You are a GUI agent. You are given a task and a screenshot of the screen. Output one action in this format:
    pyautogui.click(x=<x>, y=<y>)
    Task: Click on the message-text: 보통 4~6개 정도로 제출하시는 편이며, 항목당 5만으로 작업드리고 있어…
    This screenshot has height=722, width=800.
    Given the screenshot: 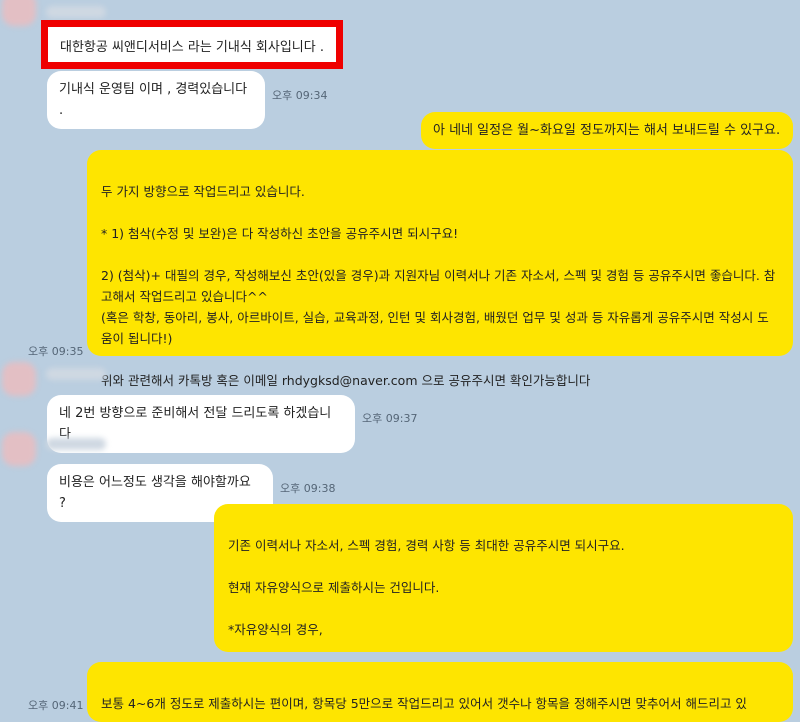 What is the action you would take?
    pyautogui.click(x=424, y=703)
    